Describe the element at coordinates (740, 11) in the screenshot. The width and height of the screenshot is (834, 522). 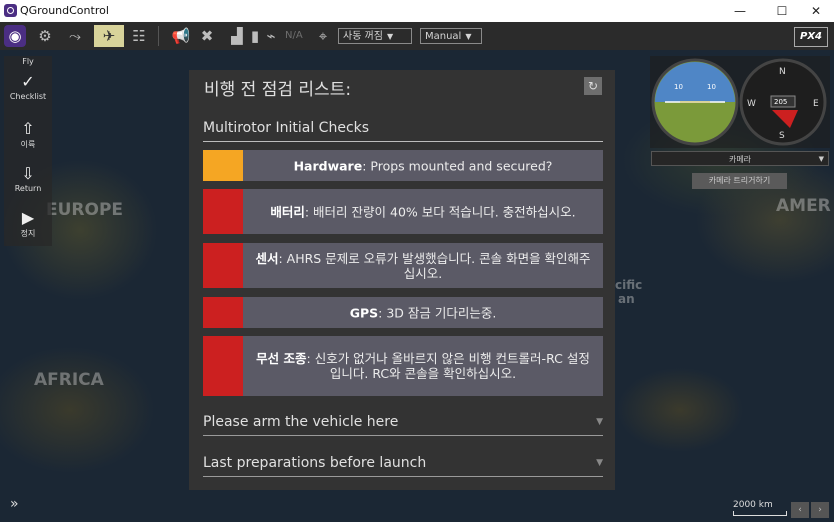
I see `minimize-button: —` at that location.